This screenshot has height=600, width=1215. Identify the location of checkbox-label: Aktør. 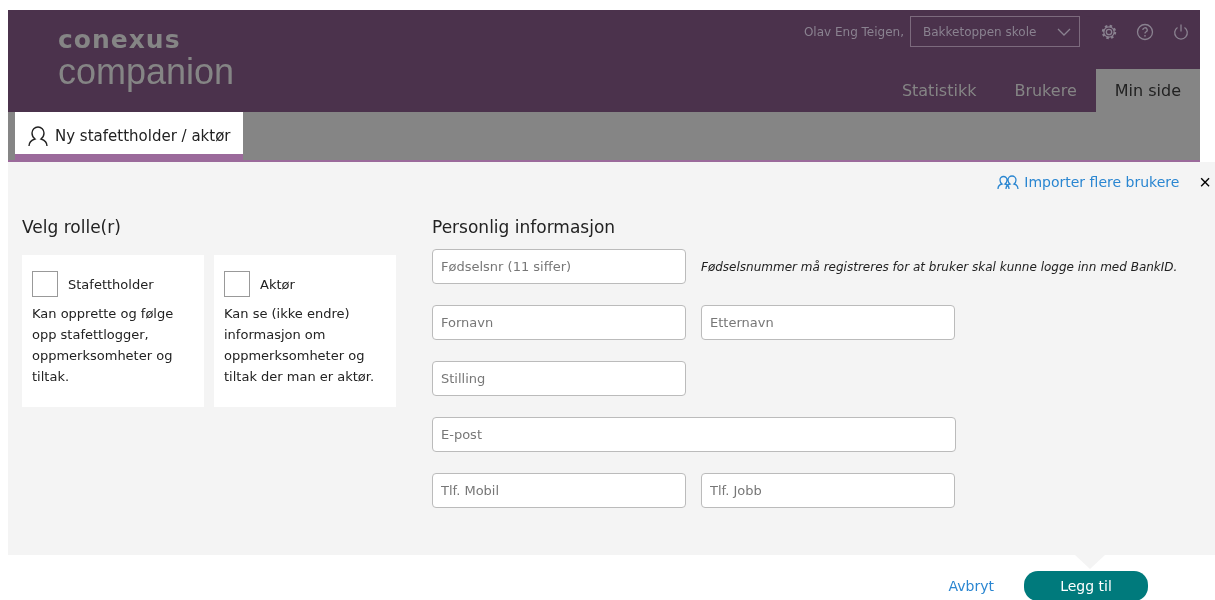
(277, 284).